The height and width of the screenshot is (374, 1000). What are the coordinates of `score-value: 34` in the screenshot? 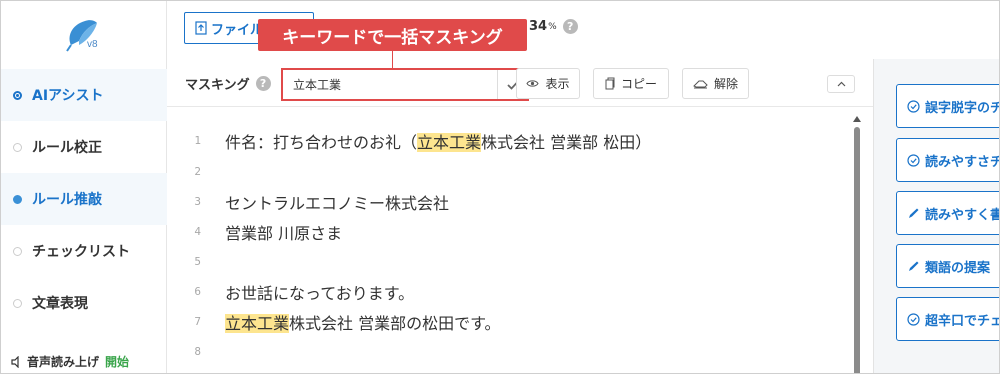 It's located at (538, 26).